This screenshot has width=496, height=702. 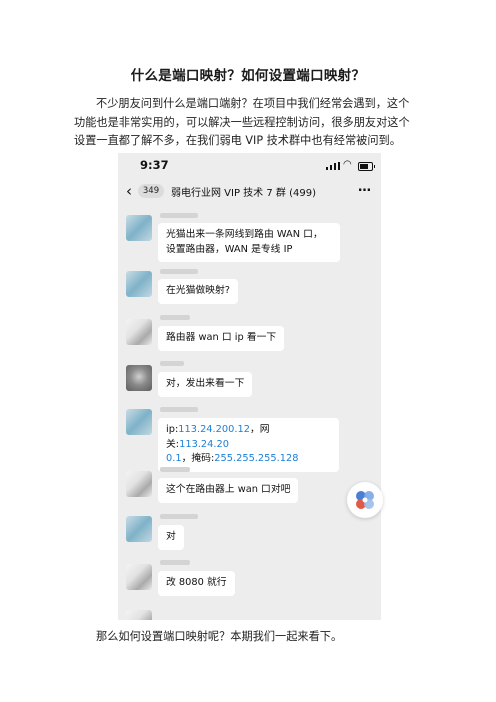 What do you see at coordinates (237, 140) in the screenshot?
I see `intro-line: 设置一直都了解不多，在我们弱电 VIP 技术群中也有经常被问到。` at bounding box center [237, 140].